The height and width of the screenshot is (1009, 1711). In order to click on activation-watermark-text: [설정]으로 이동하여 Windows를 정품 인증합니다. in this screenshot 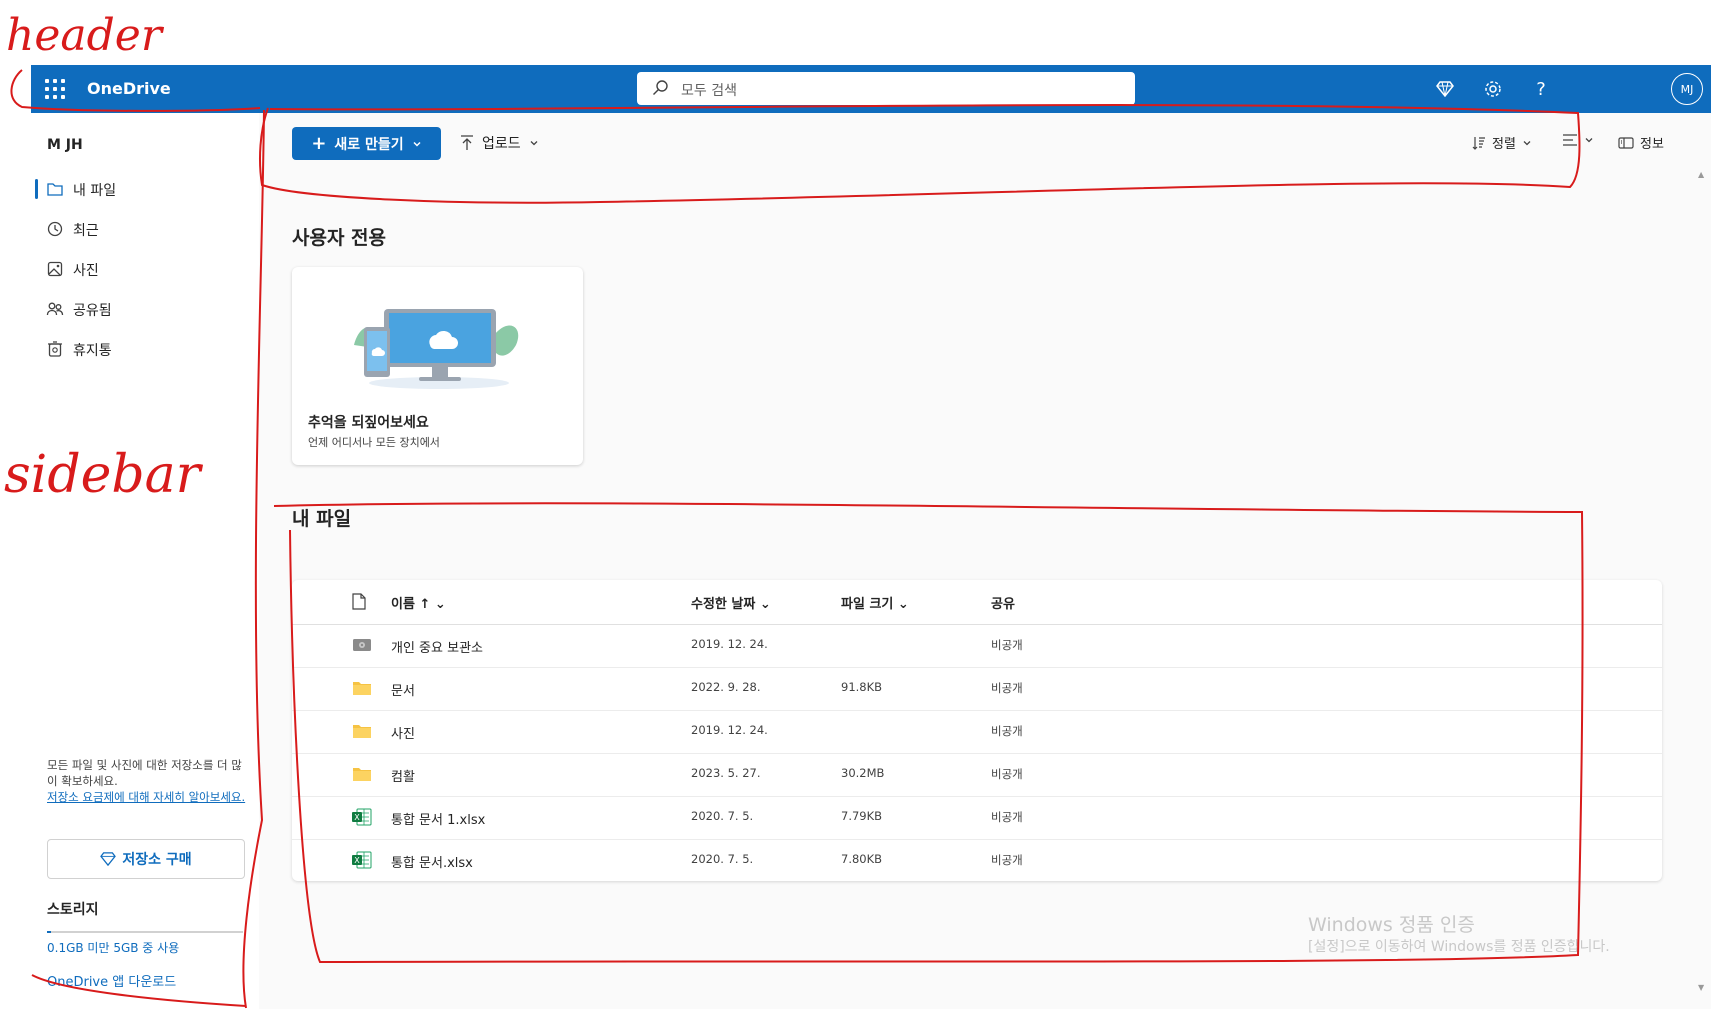, I will do `click(1459, 947)`.